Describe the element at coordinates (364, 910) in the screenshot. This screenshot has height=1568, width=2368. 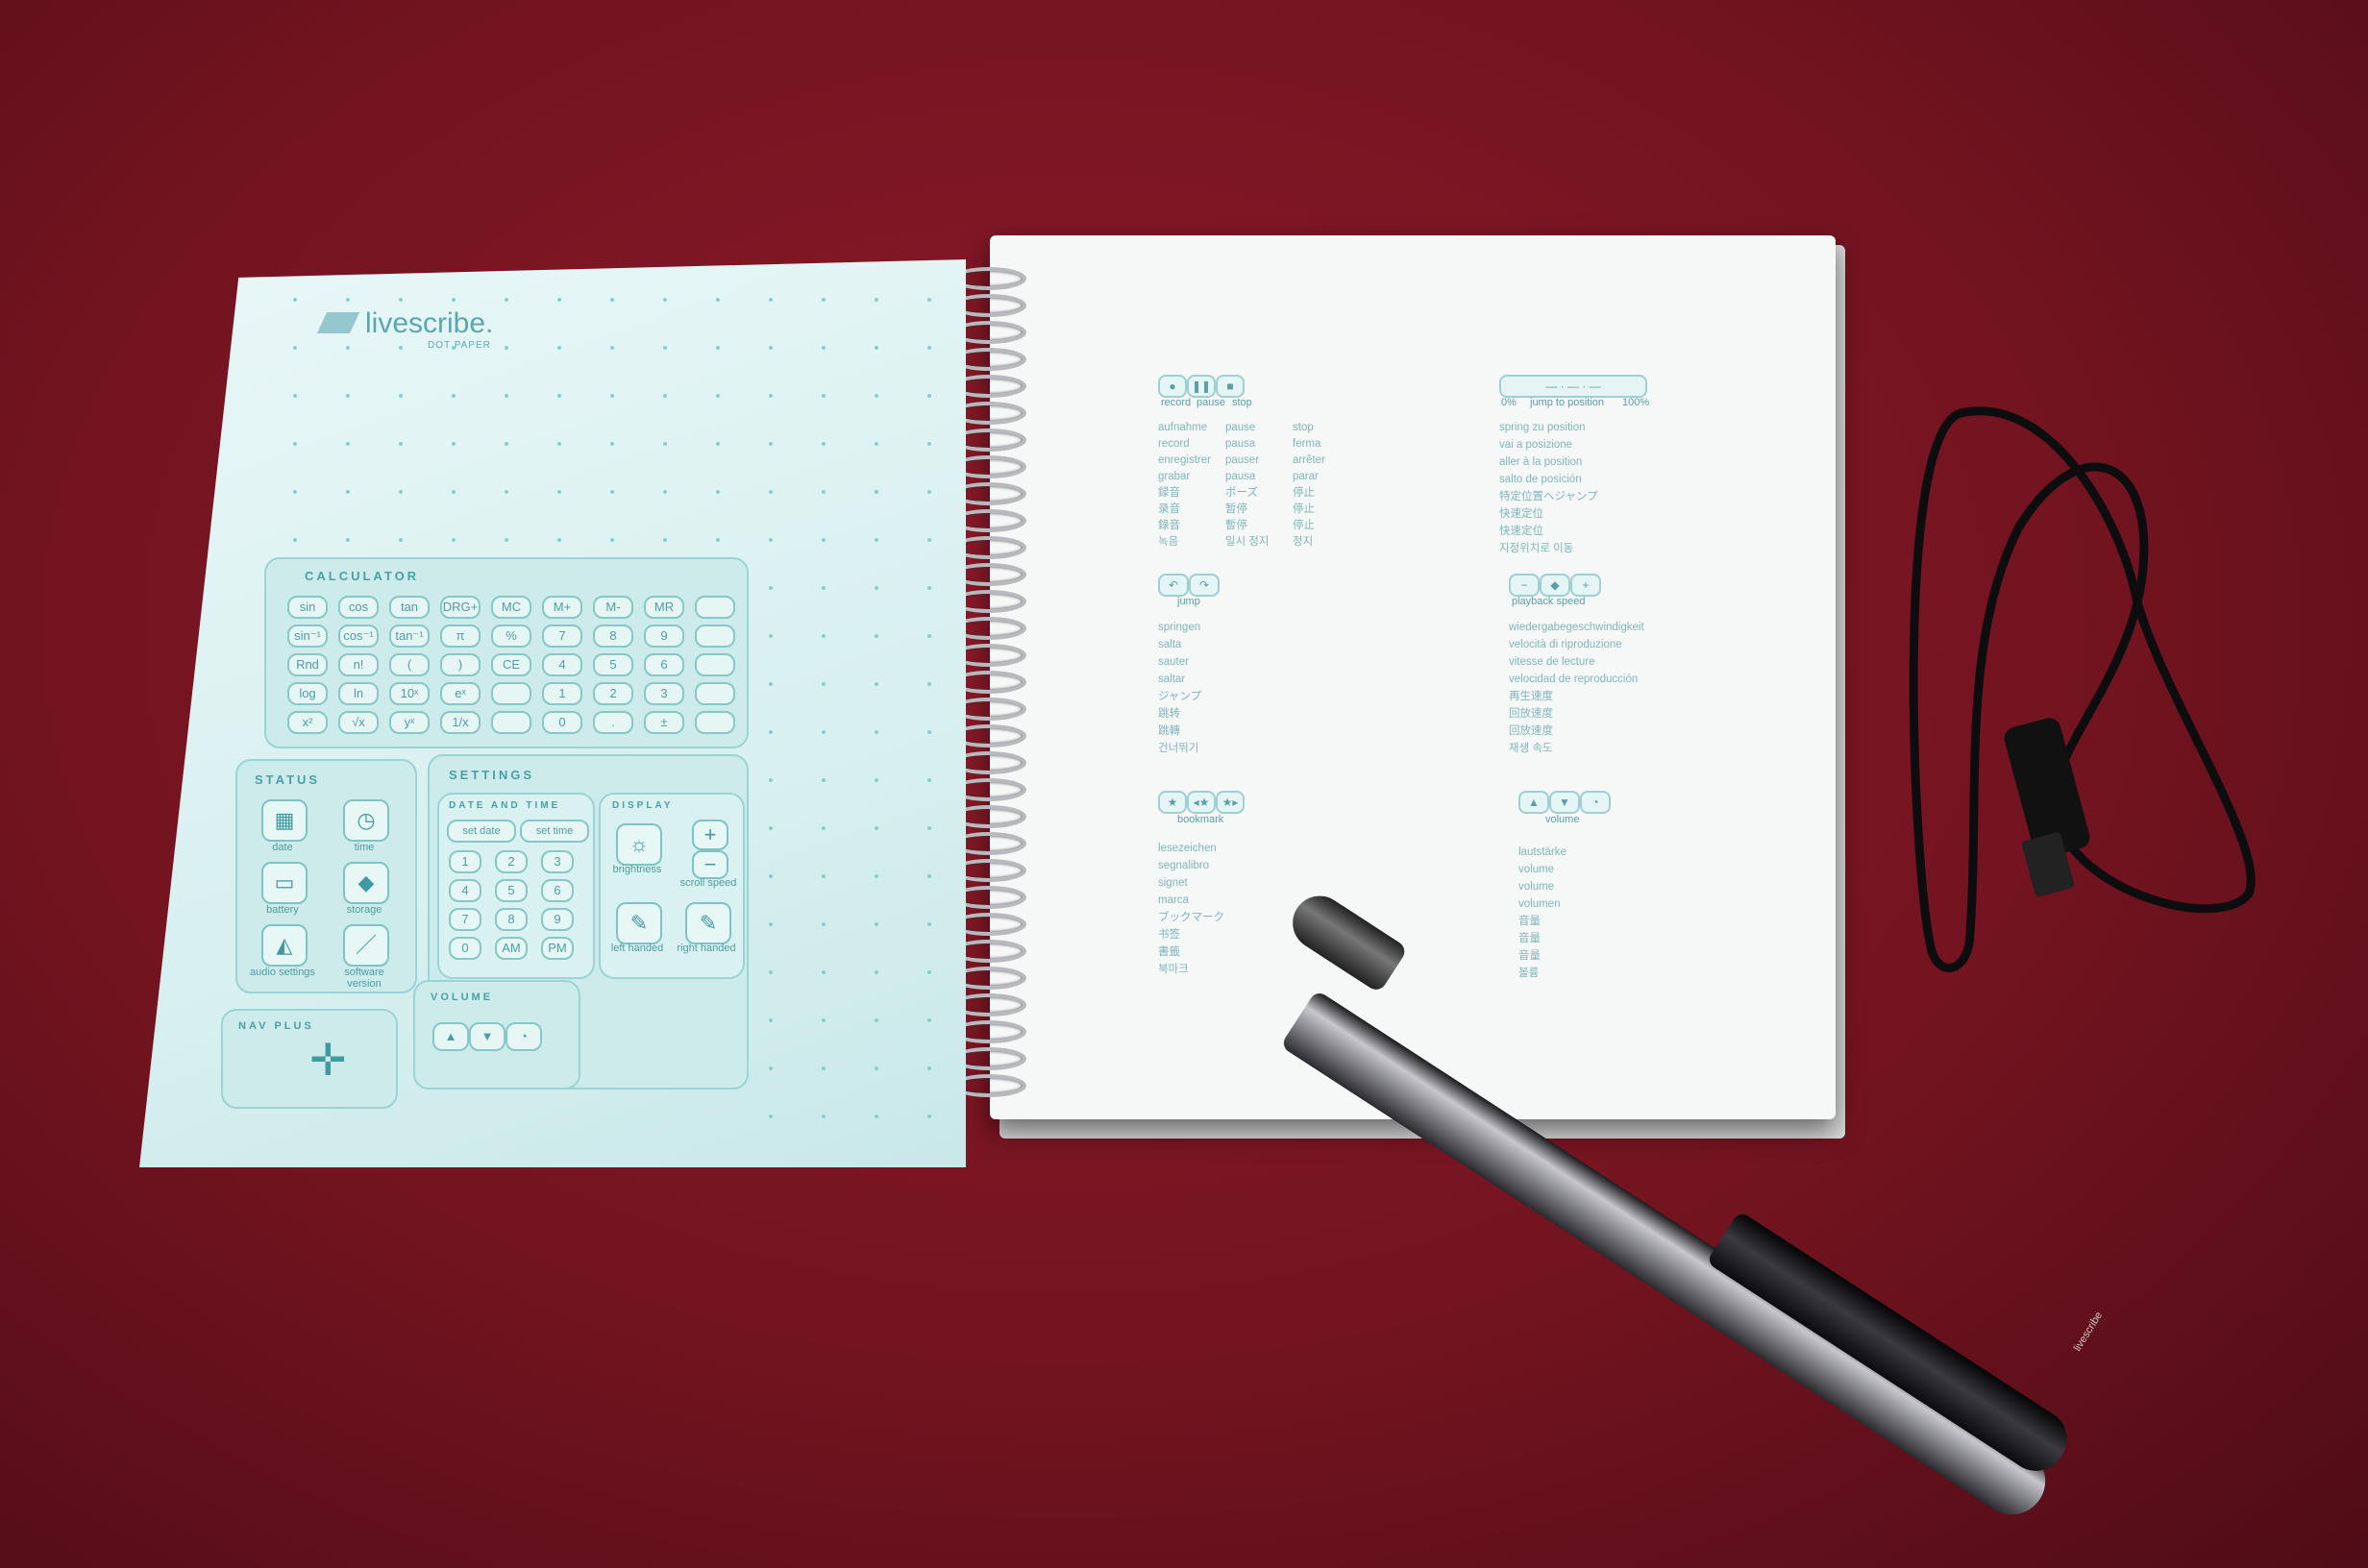
I see `storage-label: storage` at that location.